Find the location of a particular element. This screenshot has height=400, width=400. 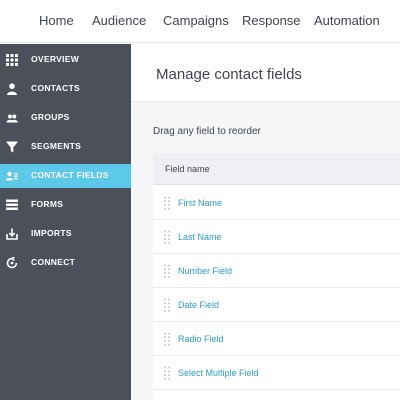

sidebar-item-groups: GROUPS is located at coordinates (65, 118).